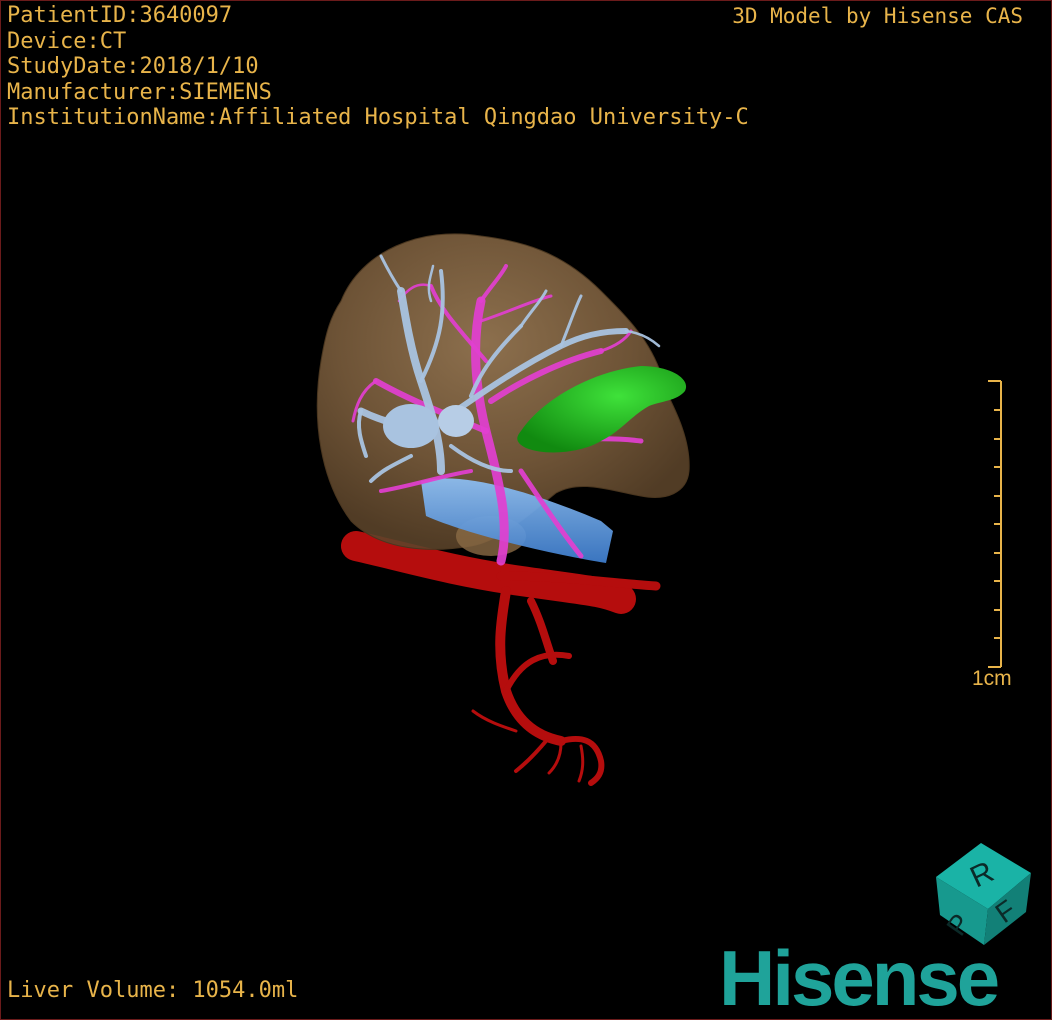  Describe the element at coordinates (153, 990) in the screenshot. I see `liver-volume-readout: Liver Volume: 1054.0ml` at that location.